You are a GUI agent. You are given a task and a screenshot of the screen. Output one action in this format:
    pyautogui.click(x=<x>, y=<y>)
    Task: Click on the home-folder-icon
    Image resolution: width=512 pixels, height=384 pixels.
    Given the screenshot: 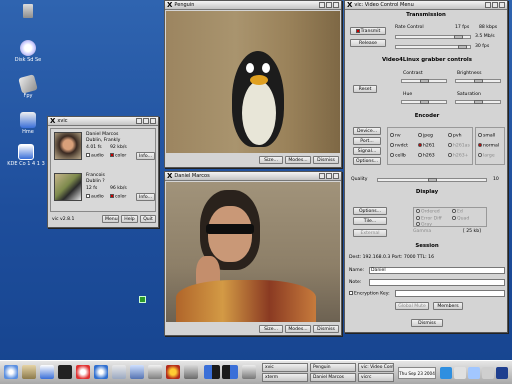 What is the action you would take?
    pyautogui.click(x=47, y=372)
    